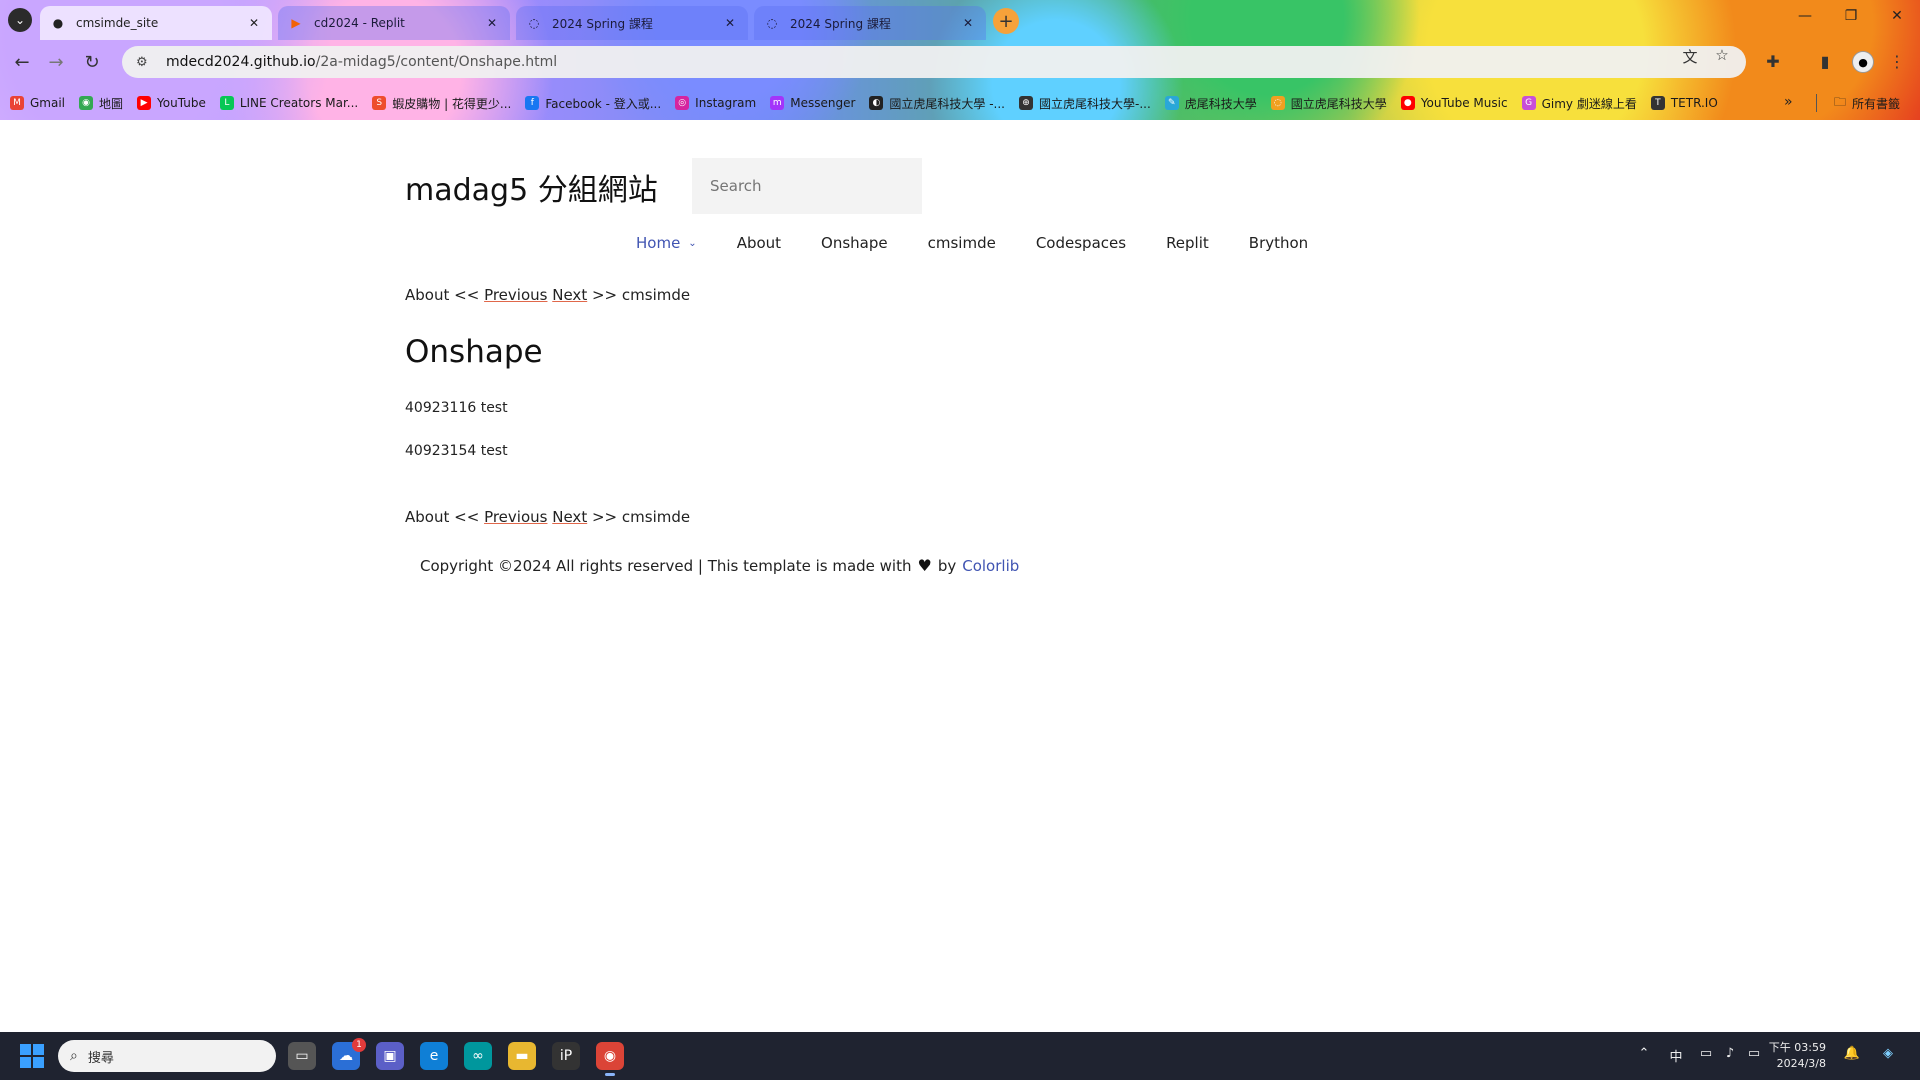 Image resolution: width=1920 pixels, height=1080 pixels. What do you see at coordinates (632, 23) in the screenshot?
I see `tab-spring-course-1: ◌ 2024 Spring 課程 ✕` at bounding box center [632, 23].